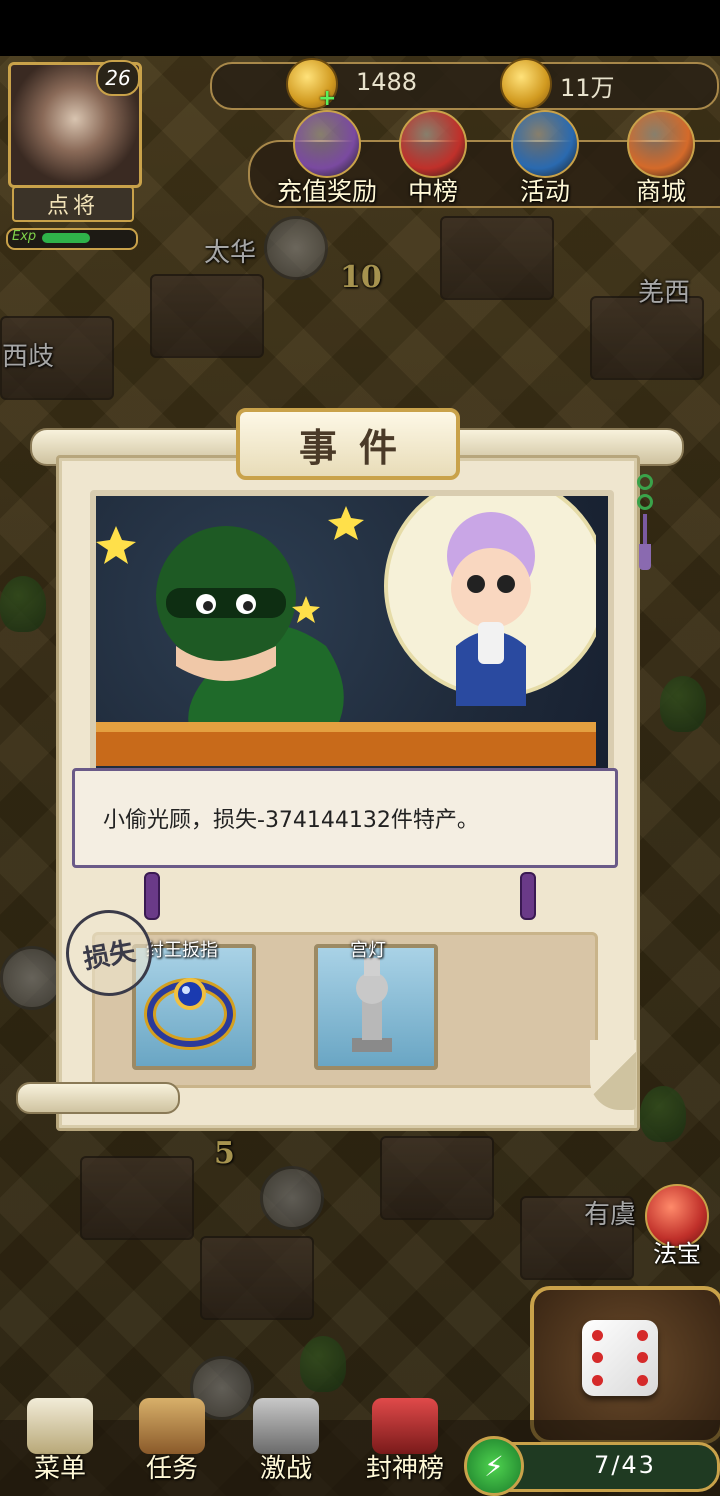  I want to click on task-icon, so click(172, 1426).